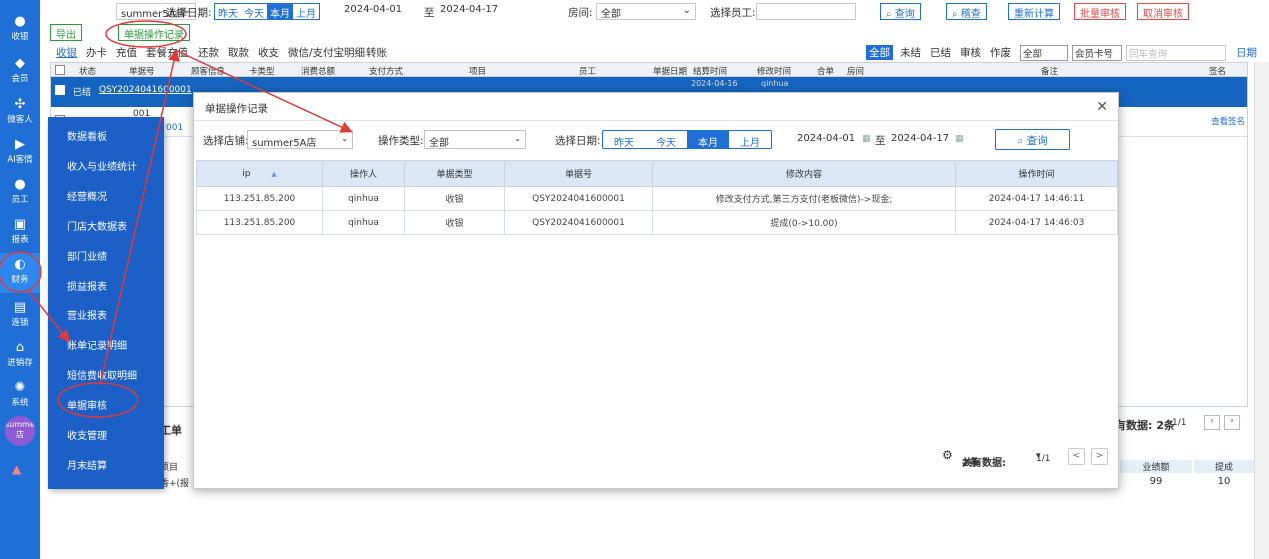 This screenshot has width=1269, height=559. What do you see at coordinates (106, 194) in the screenshot?
I see `menu-item-overview: 经营概况` at bounding box center [106, 194].